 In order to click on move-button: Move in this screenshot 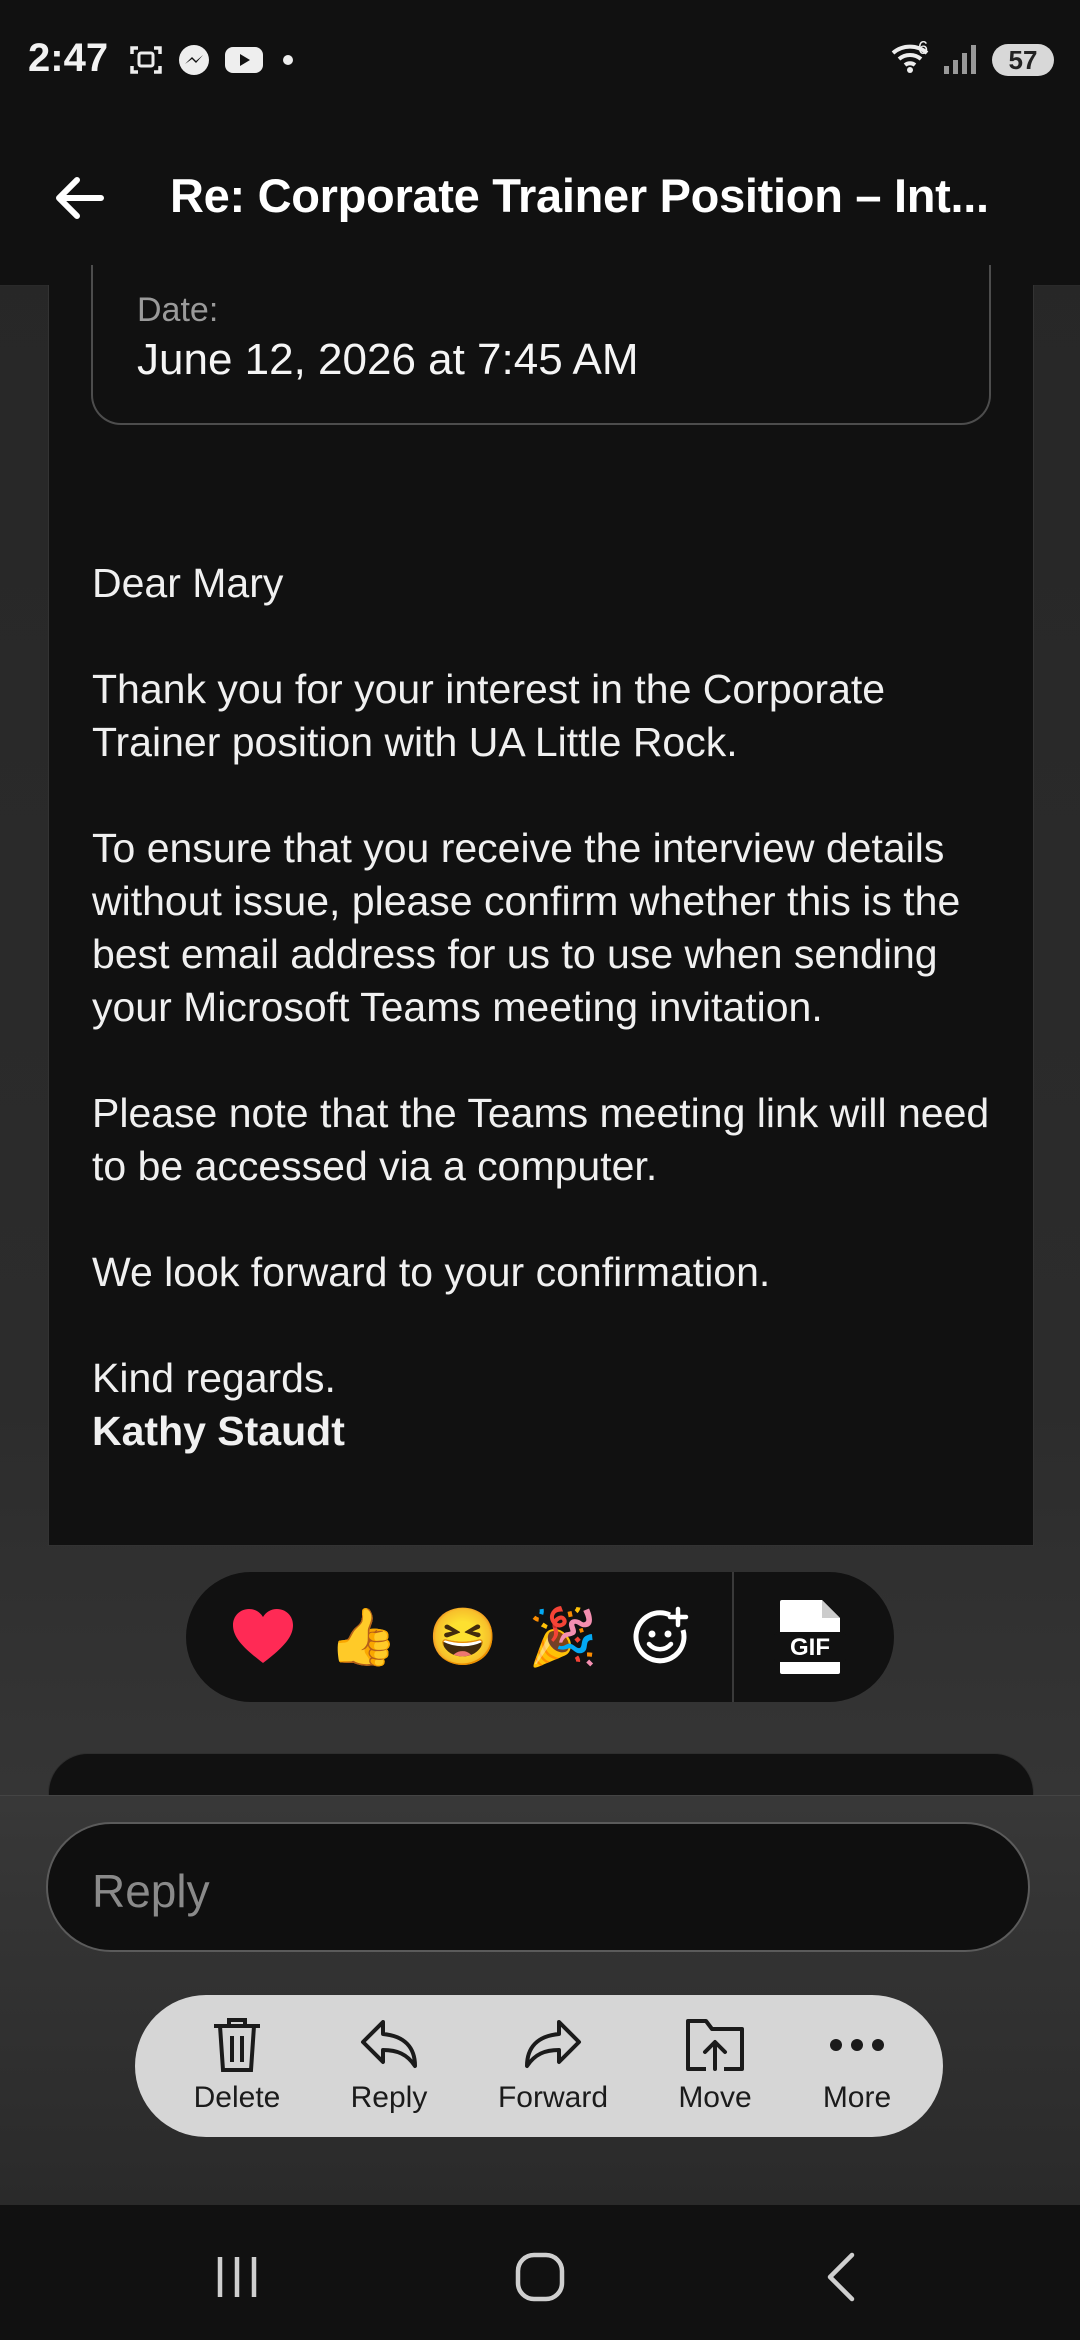, I will do `click(715, 2070)`.